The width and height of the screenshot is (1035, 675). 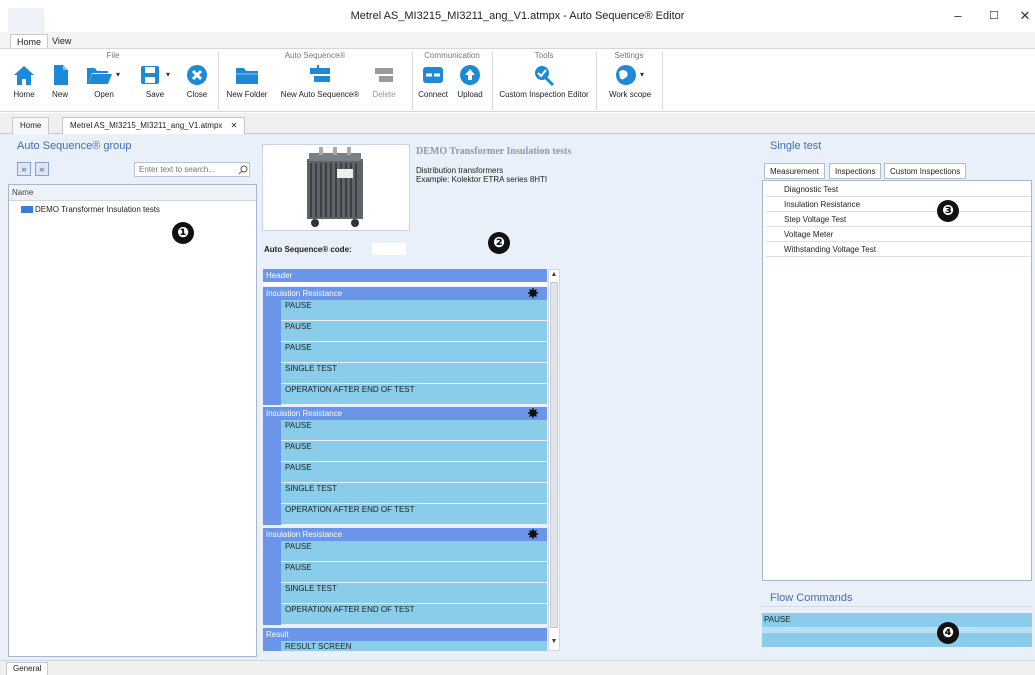 I want to click on right-panel-title: Single test, so click(x=796, y=146).